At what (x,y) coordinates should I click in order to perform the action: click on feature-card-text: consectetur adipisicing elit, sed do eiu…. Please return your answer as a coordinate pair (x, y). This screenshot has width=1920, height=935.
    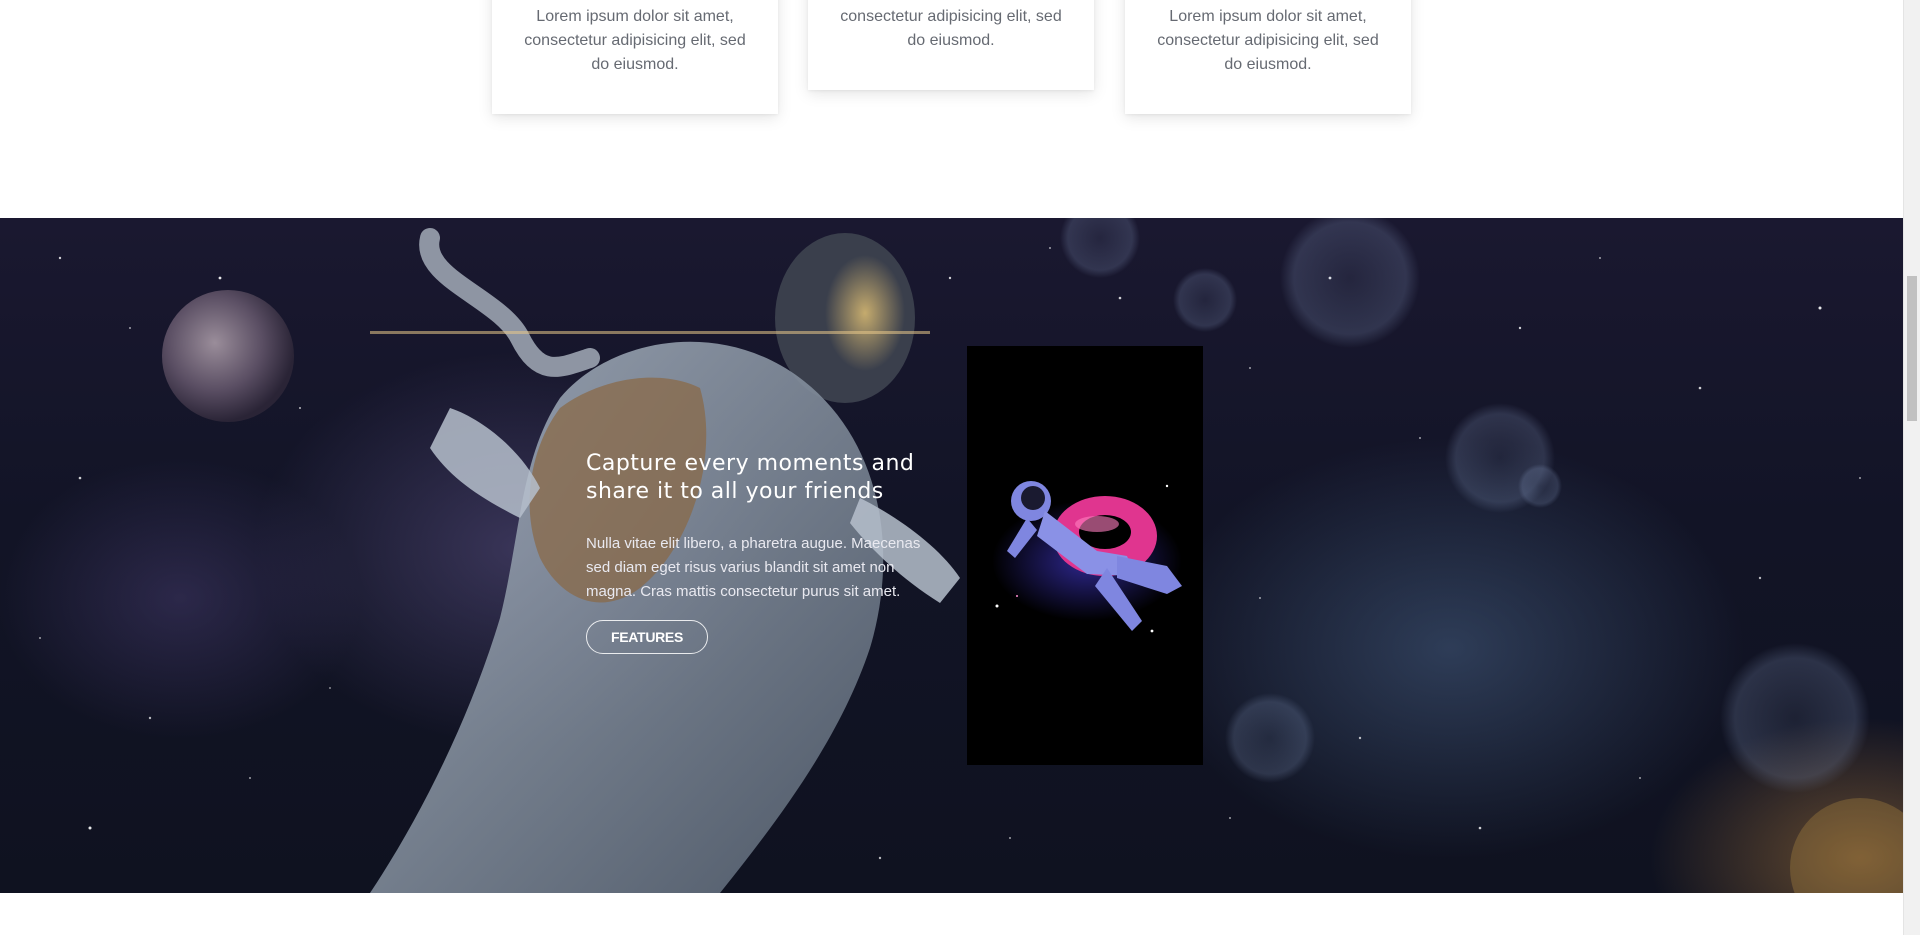
    Looking at the image, I should click on (951, 28).